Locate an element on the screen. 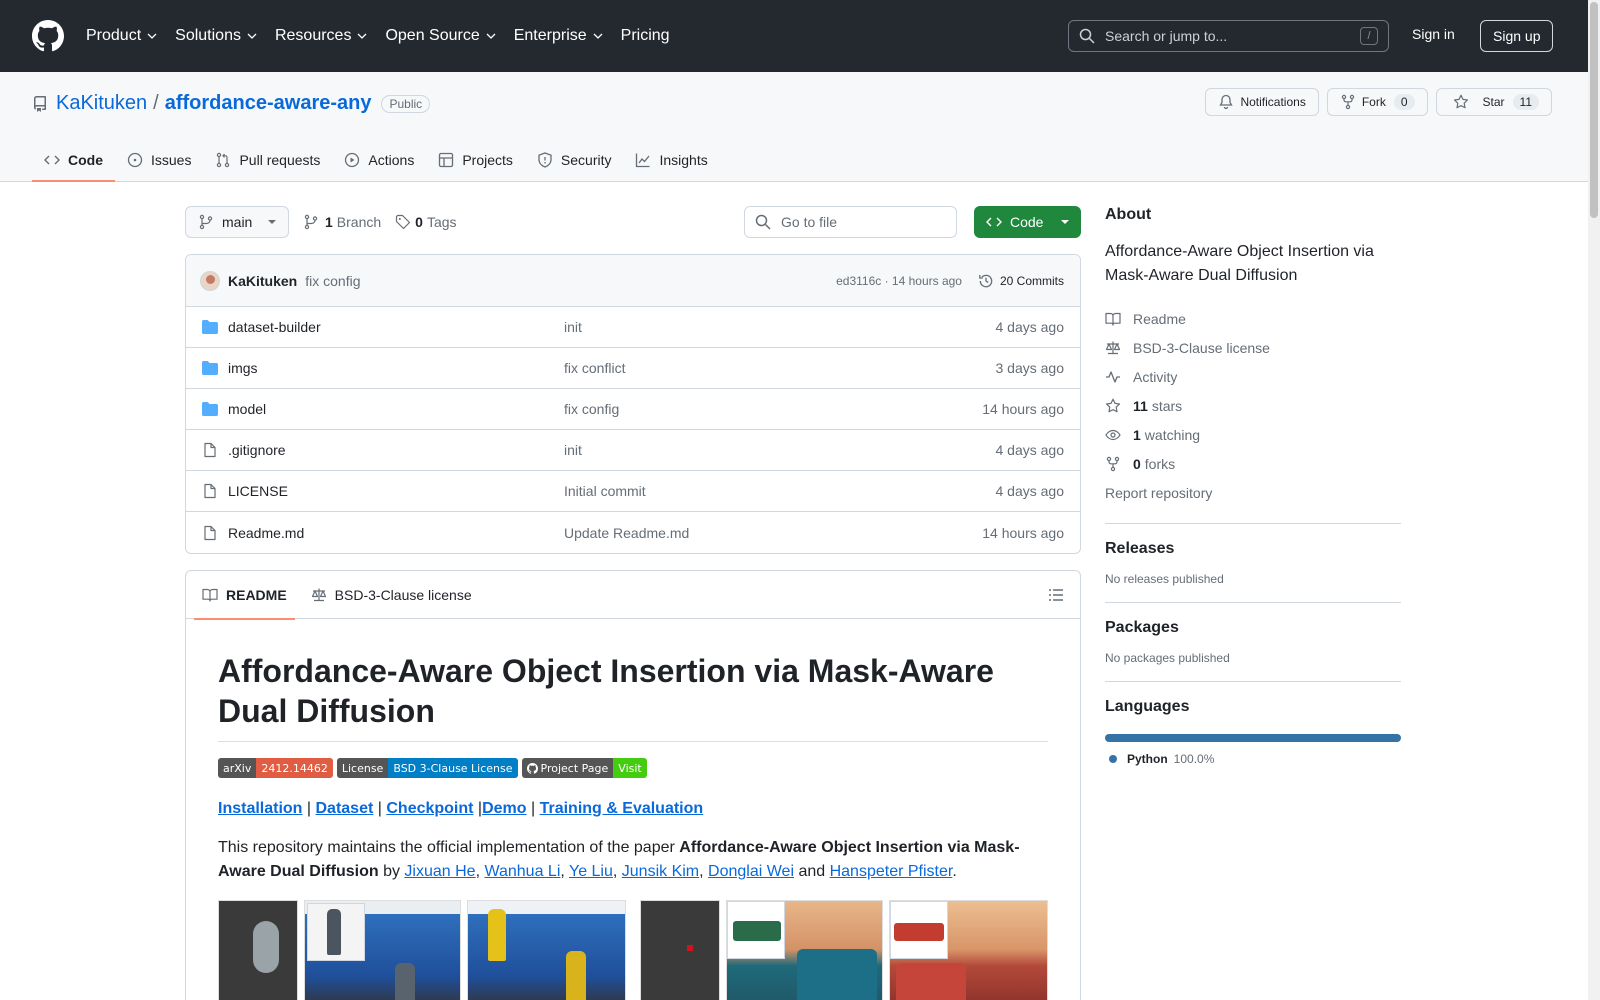 The image size is (1600, 1000). arxiv-badge: arXiv 2412.14462 is located at coordinates (275, 768).